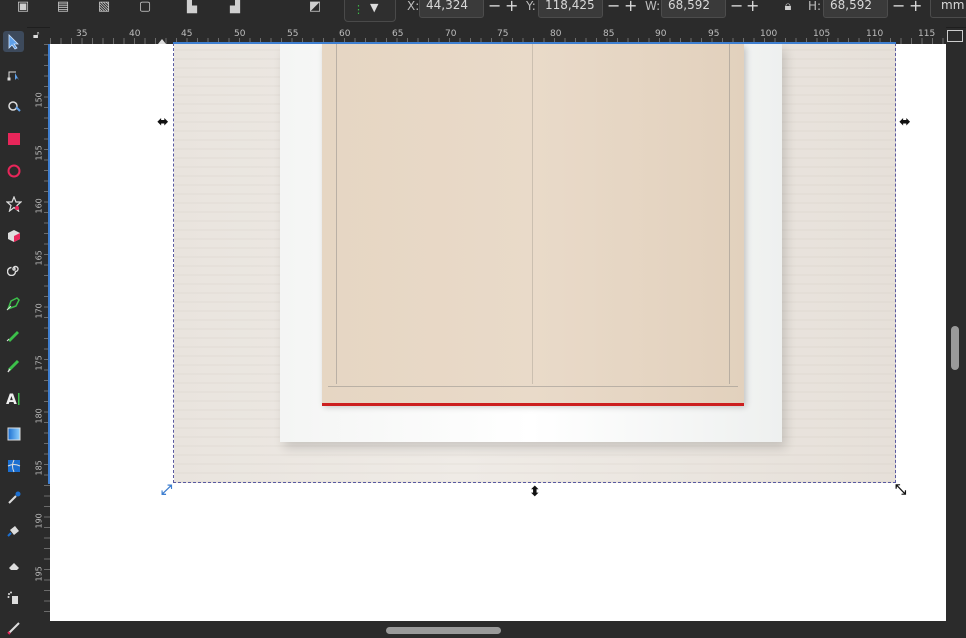  I want to click on calligraphy-tool, so click(13, 365).